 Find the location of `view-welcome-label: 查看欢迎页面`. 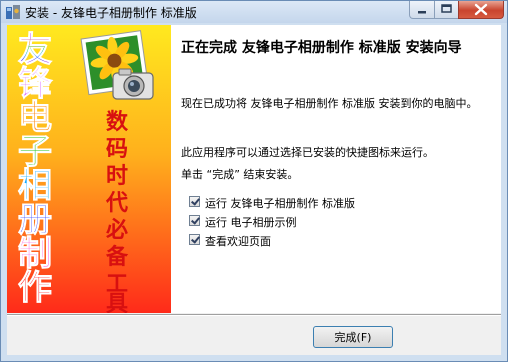

view-welcome-label: 查看欢迎页面 is located at coordinates (238, 241).